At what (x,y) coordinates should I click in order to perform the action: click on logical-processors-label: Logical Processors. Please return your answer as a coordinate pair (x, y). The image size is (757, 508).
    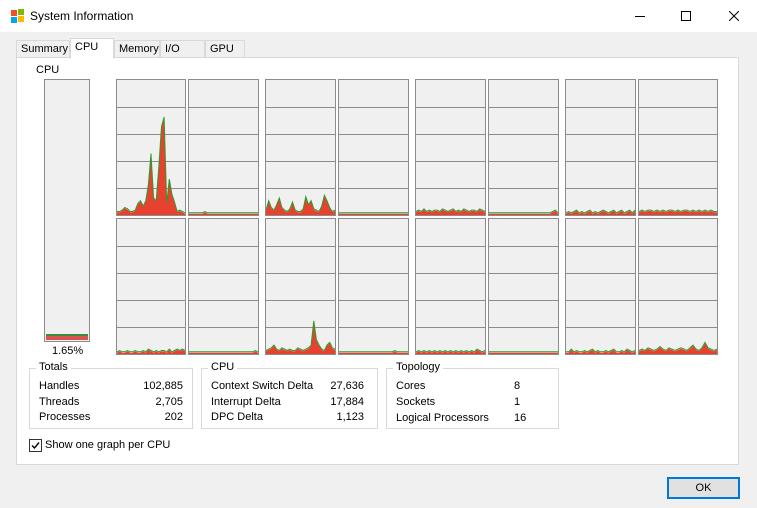
    Looking at the image, I should click on (442, 418).